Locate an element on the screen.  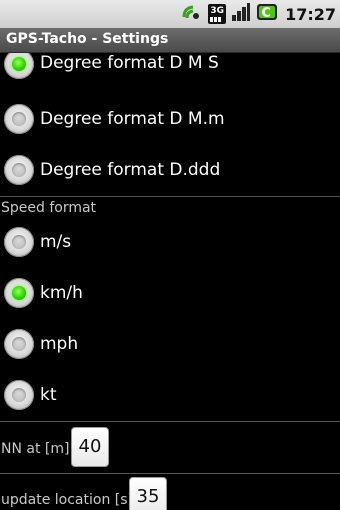
radio-label: Degree format D M S is located at coordinates (129, 63).